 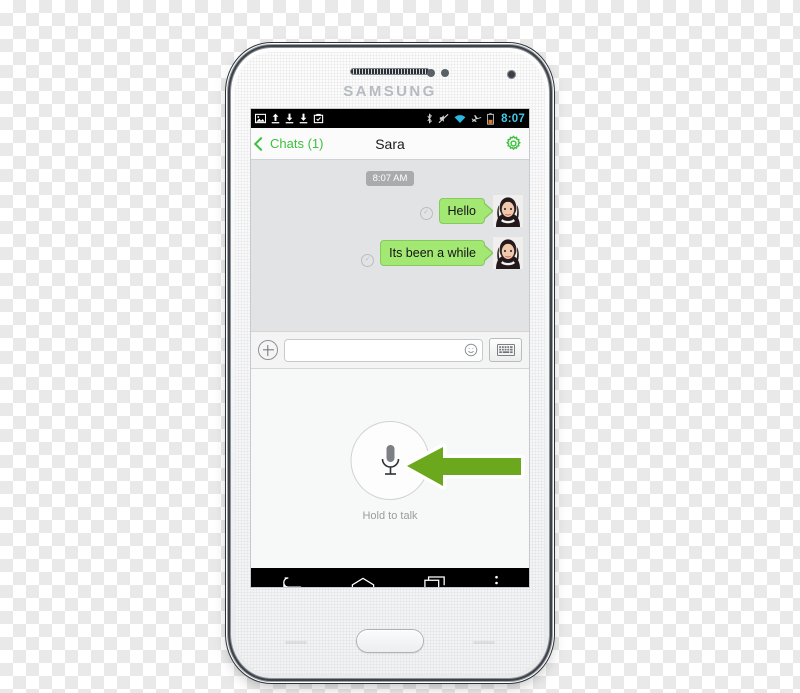 What do you see at coordinates (496, 581) in the screenshot?
I see `nav-overflow-icon` at bounding box center [496, 581].